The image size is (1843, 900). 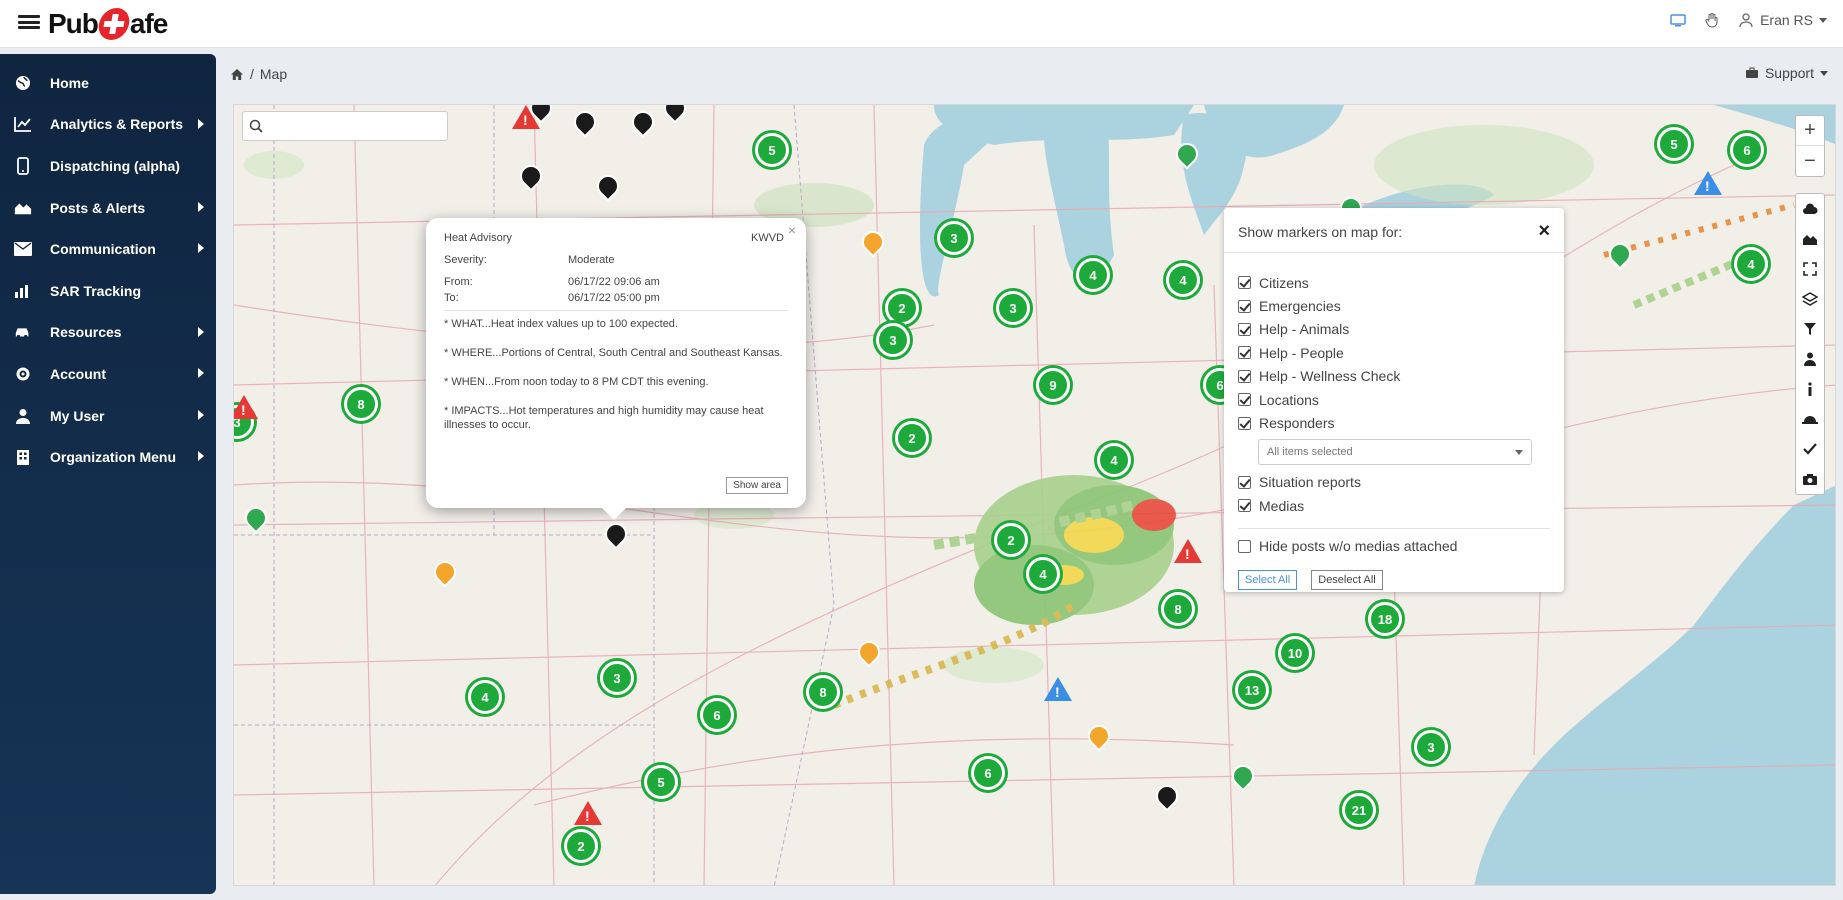 I want to click on marker-option-help-people: Help - People, so click(x=1394, y=352).